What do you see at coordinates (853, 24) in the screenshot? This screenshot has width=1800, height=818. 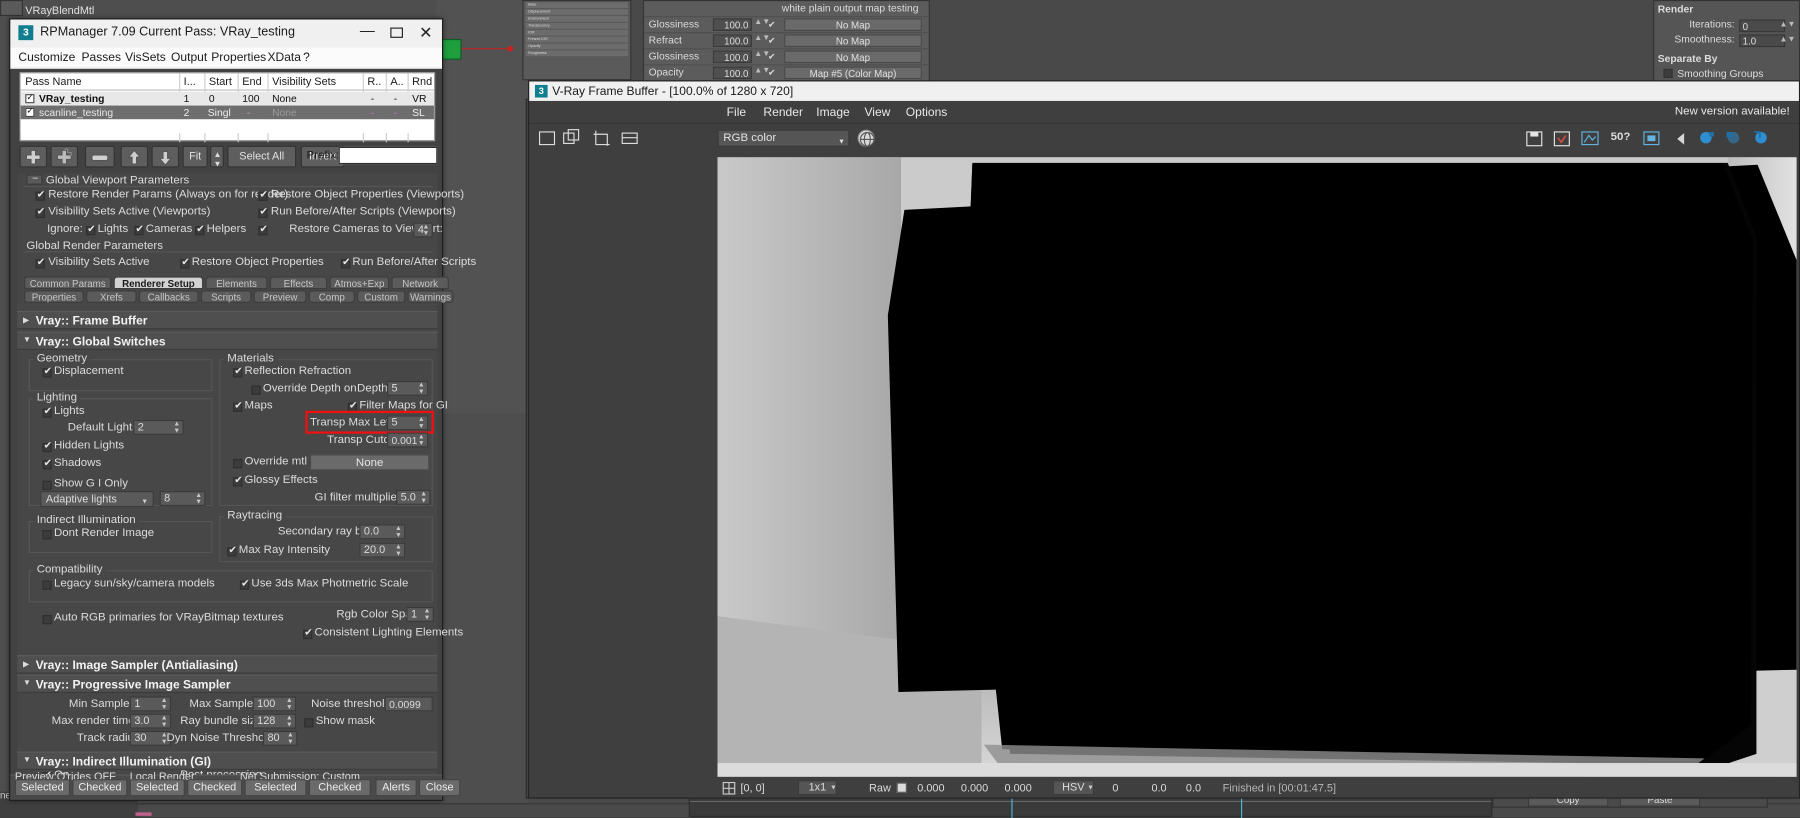 I see `param-map-button: No Map` at bounding box center [853, 24].